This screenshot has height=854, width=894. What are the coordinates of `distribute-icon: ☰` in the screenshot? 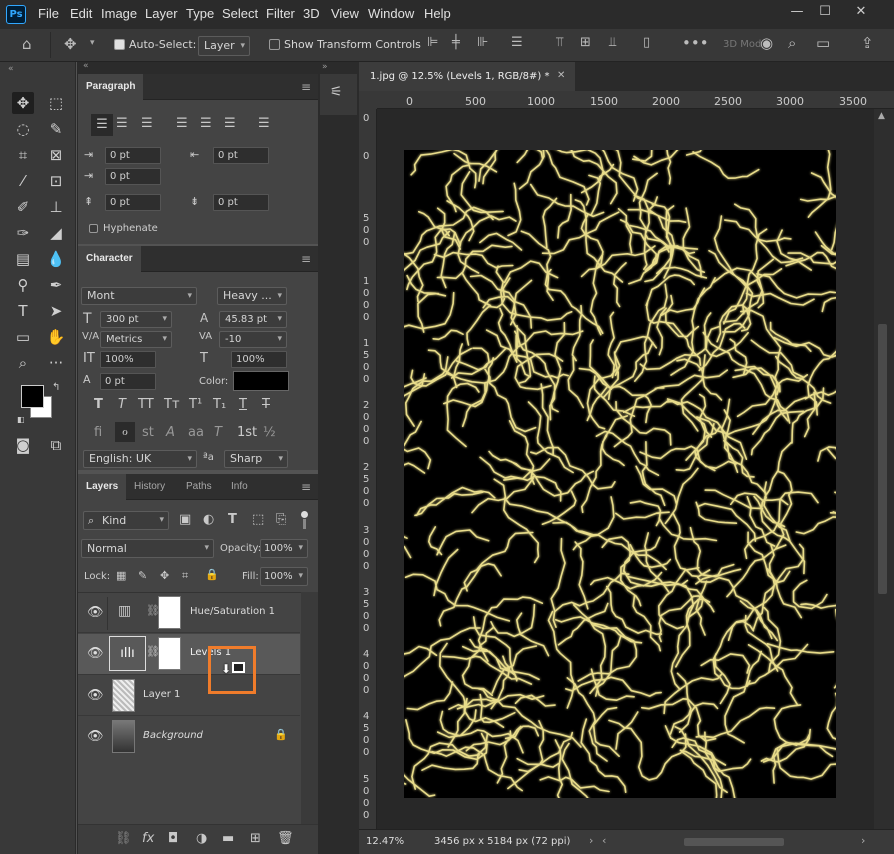 It's located at (517, 42).